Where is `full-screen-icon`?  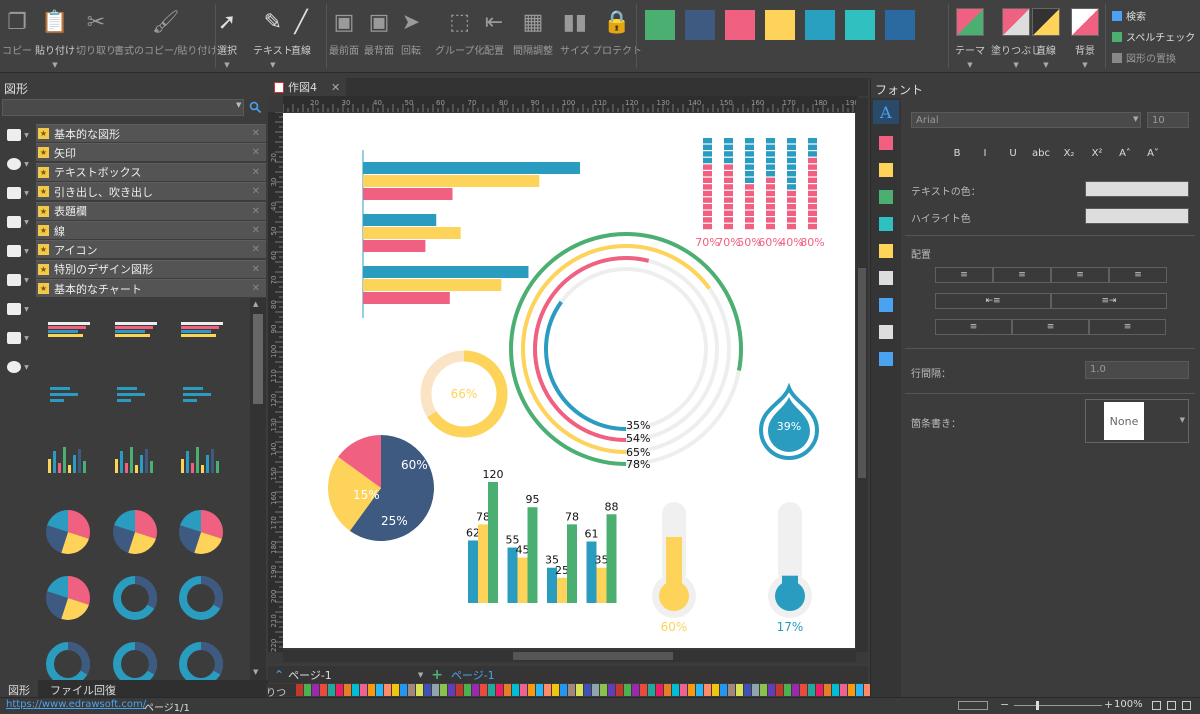 full-screen-icon is located at coordinates (1186, 705).